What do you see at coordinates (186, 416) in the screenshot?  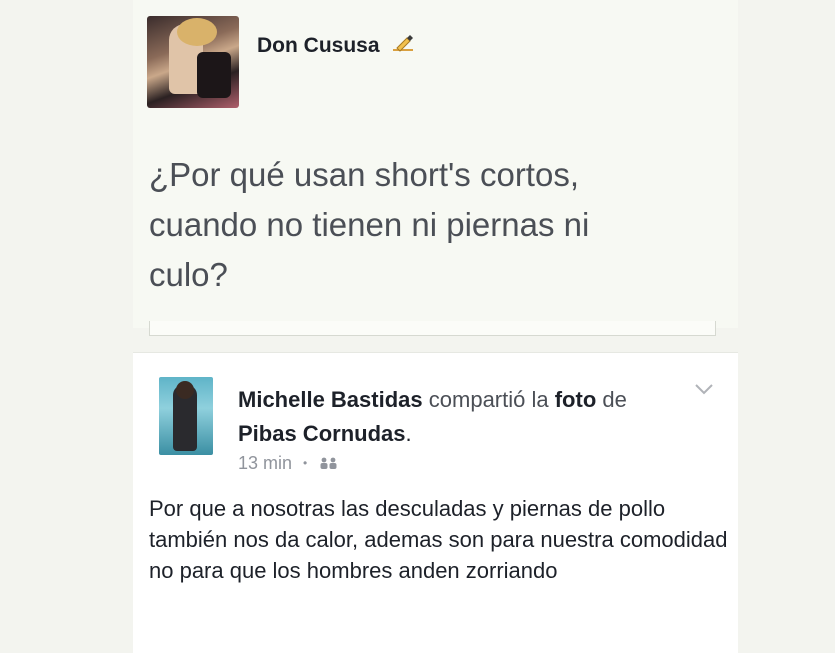 I see `sharer-avatar` at bounding box center [186, 416].